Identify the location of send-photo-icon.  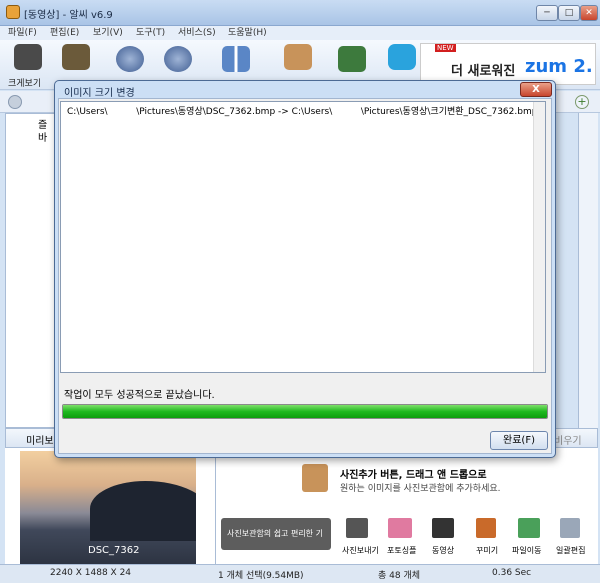
(357, 528).